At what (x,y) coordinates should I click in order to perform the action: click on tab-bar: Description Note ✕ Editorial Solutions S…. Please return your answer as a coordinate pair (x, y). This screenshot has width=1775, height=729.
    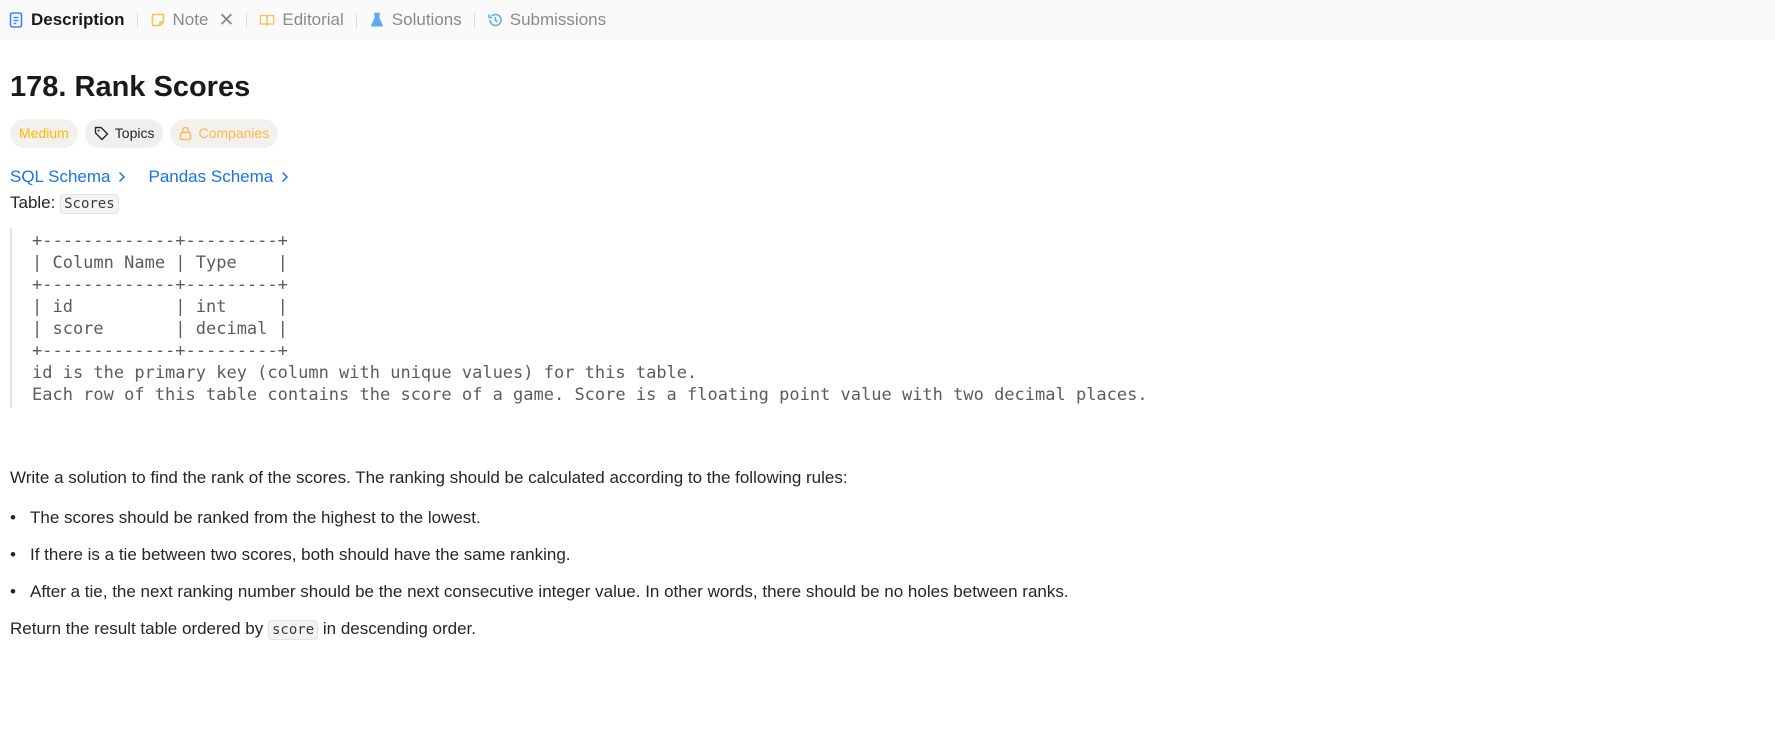
    Looking at the image, I should click on (887, 20).